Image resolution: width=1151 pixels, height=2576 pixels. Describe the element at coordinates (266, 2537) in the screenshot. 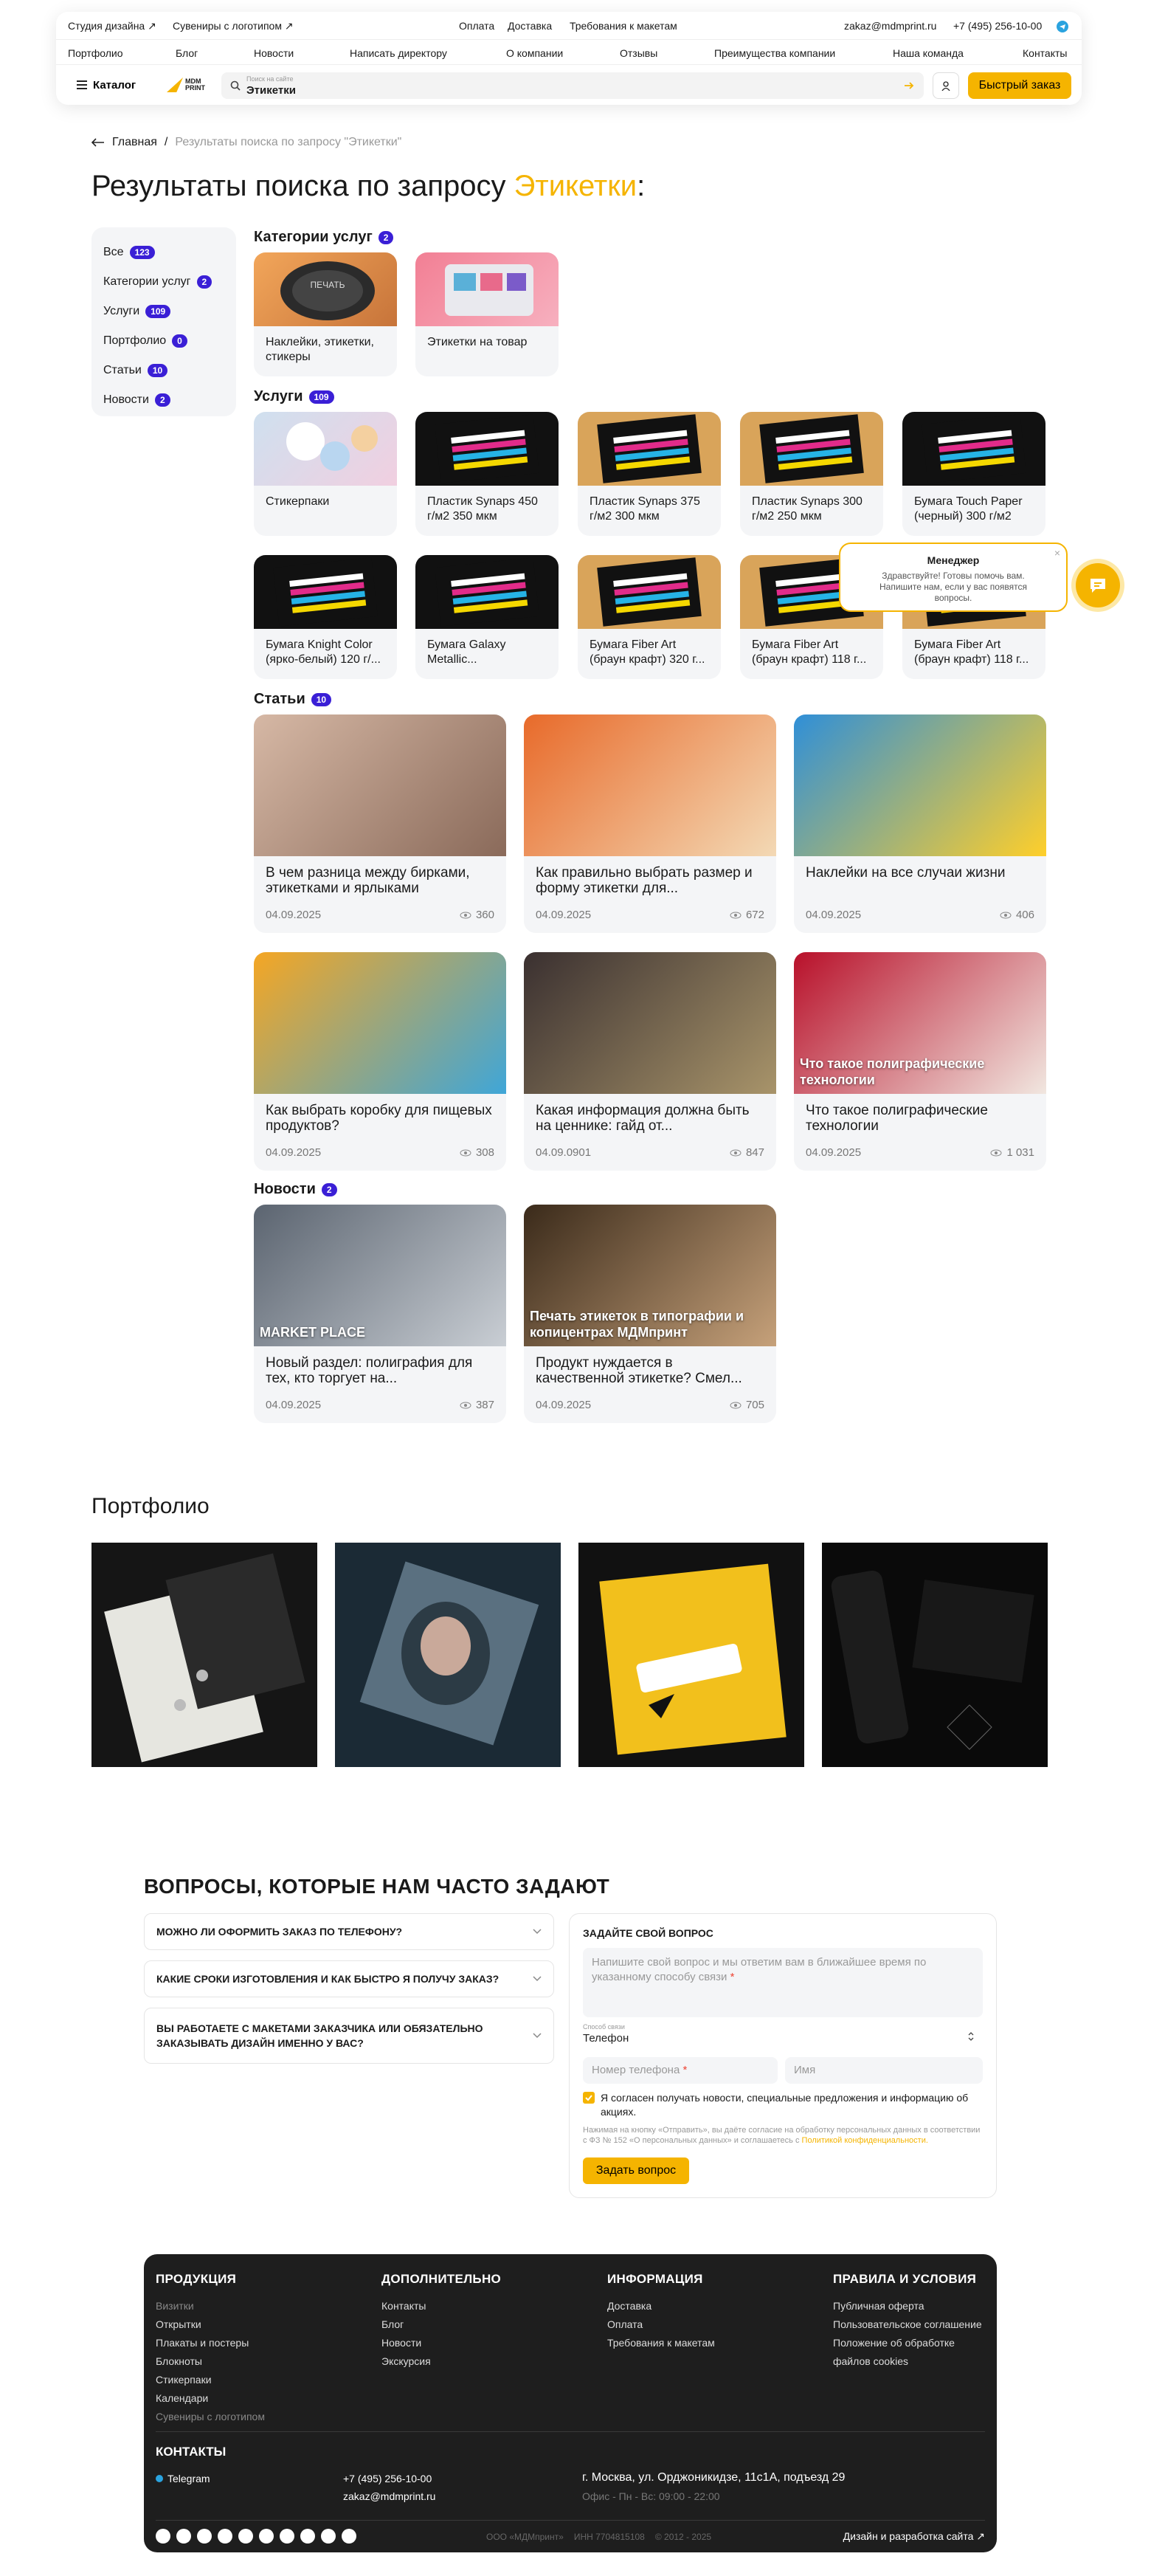

I see `ok-icon` at that location.